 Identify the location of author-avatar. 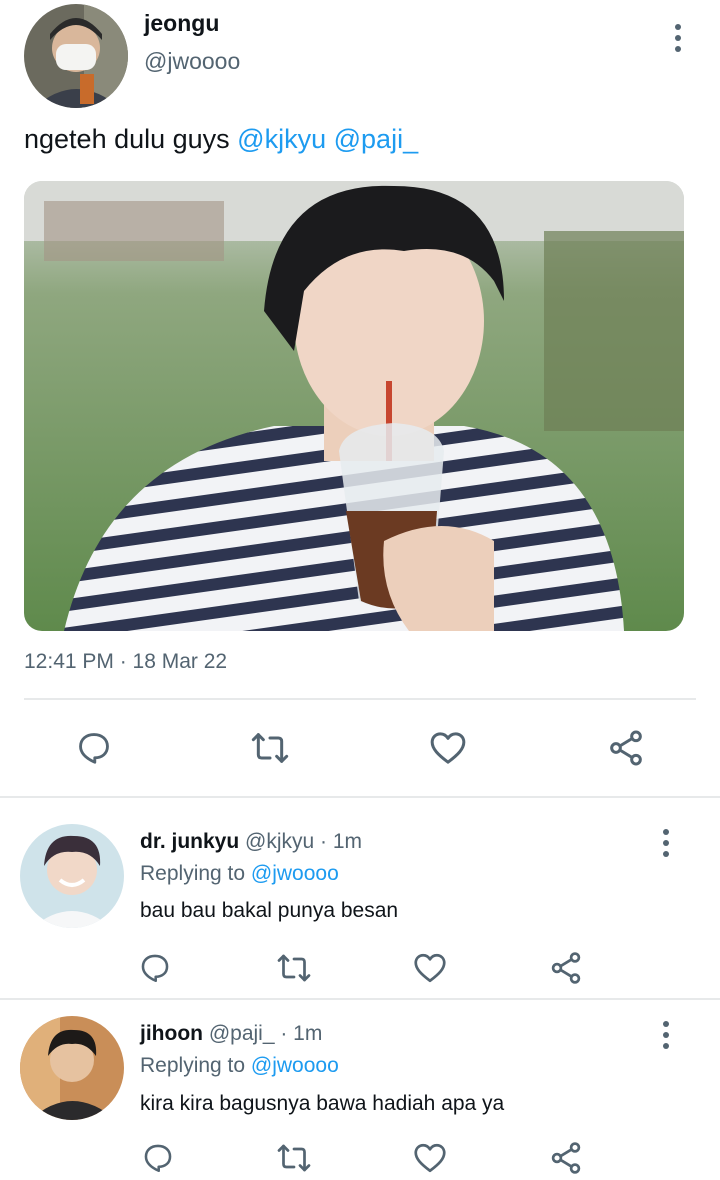
(76, 56).